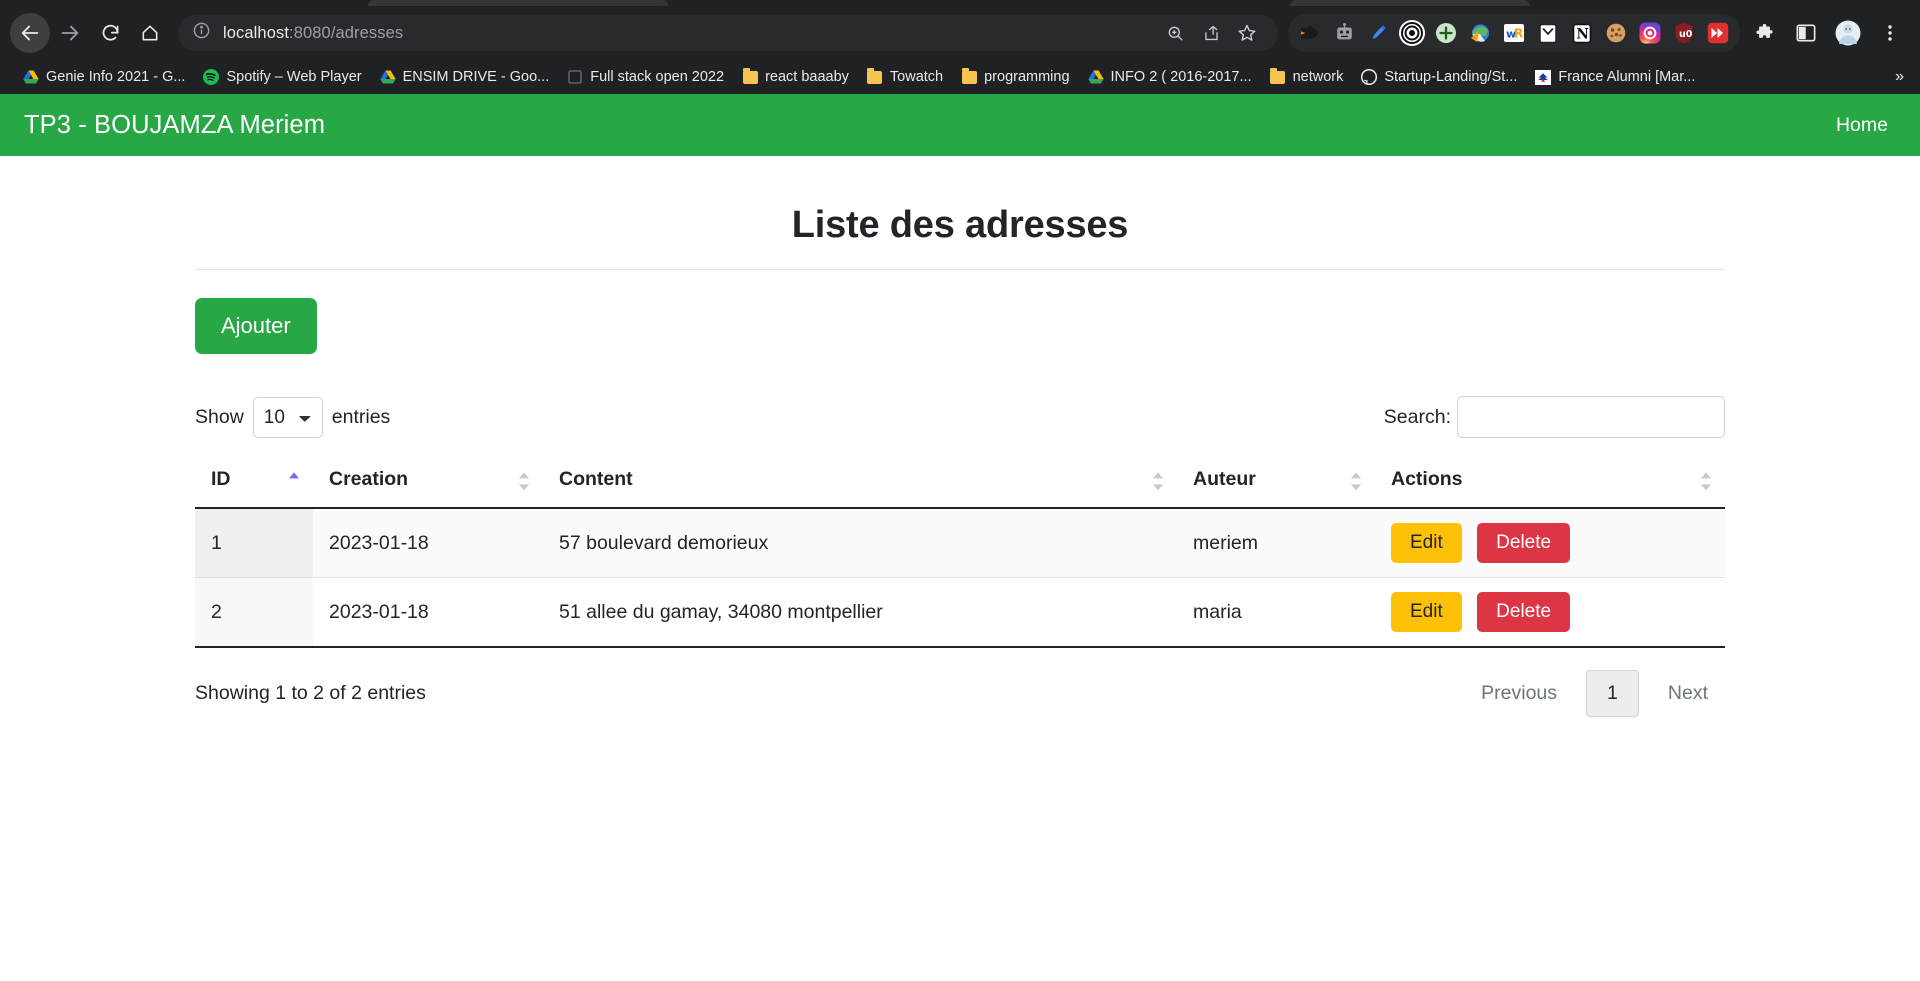 Image resolution: width=1920 pixels, height=981 pixels. I want to click on omnibox-actions, so click(1211, 33).